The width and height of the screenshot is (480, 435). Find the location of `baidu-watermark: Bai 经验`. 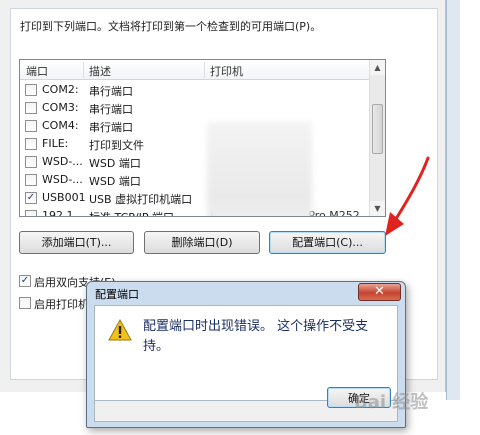

baidu-watermark: Bai 经验 is located at coordinates (391, 402).